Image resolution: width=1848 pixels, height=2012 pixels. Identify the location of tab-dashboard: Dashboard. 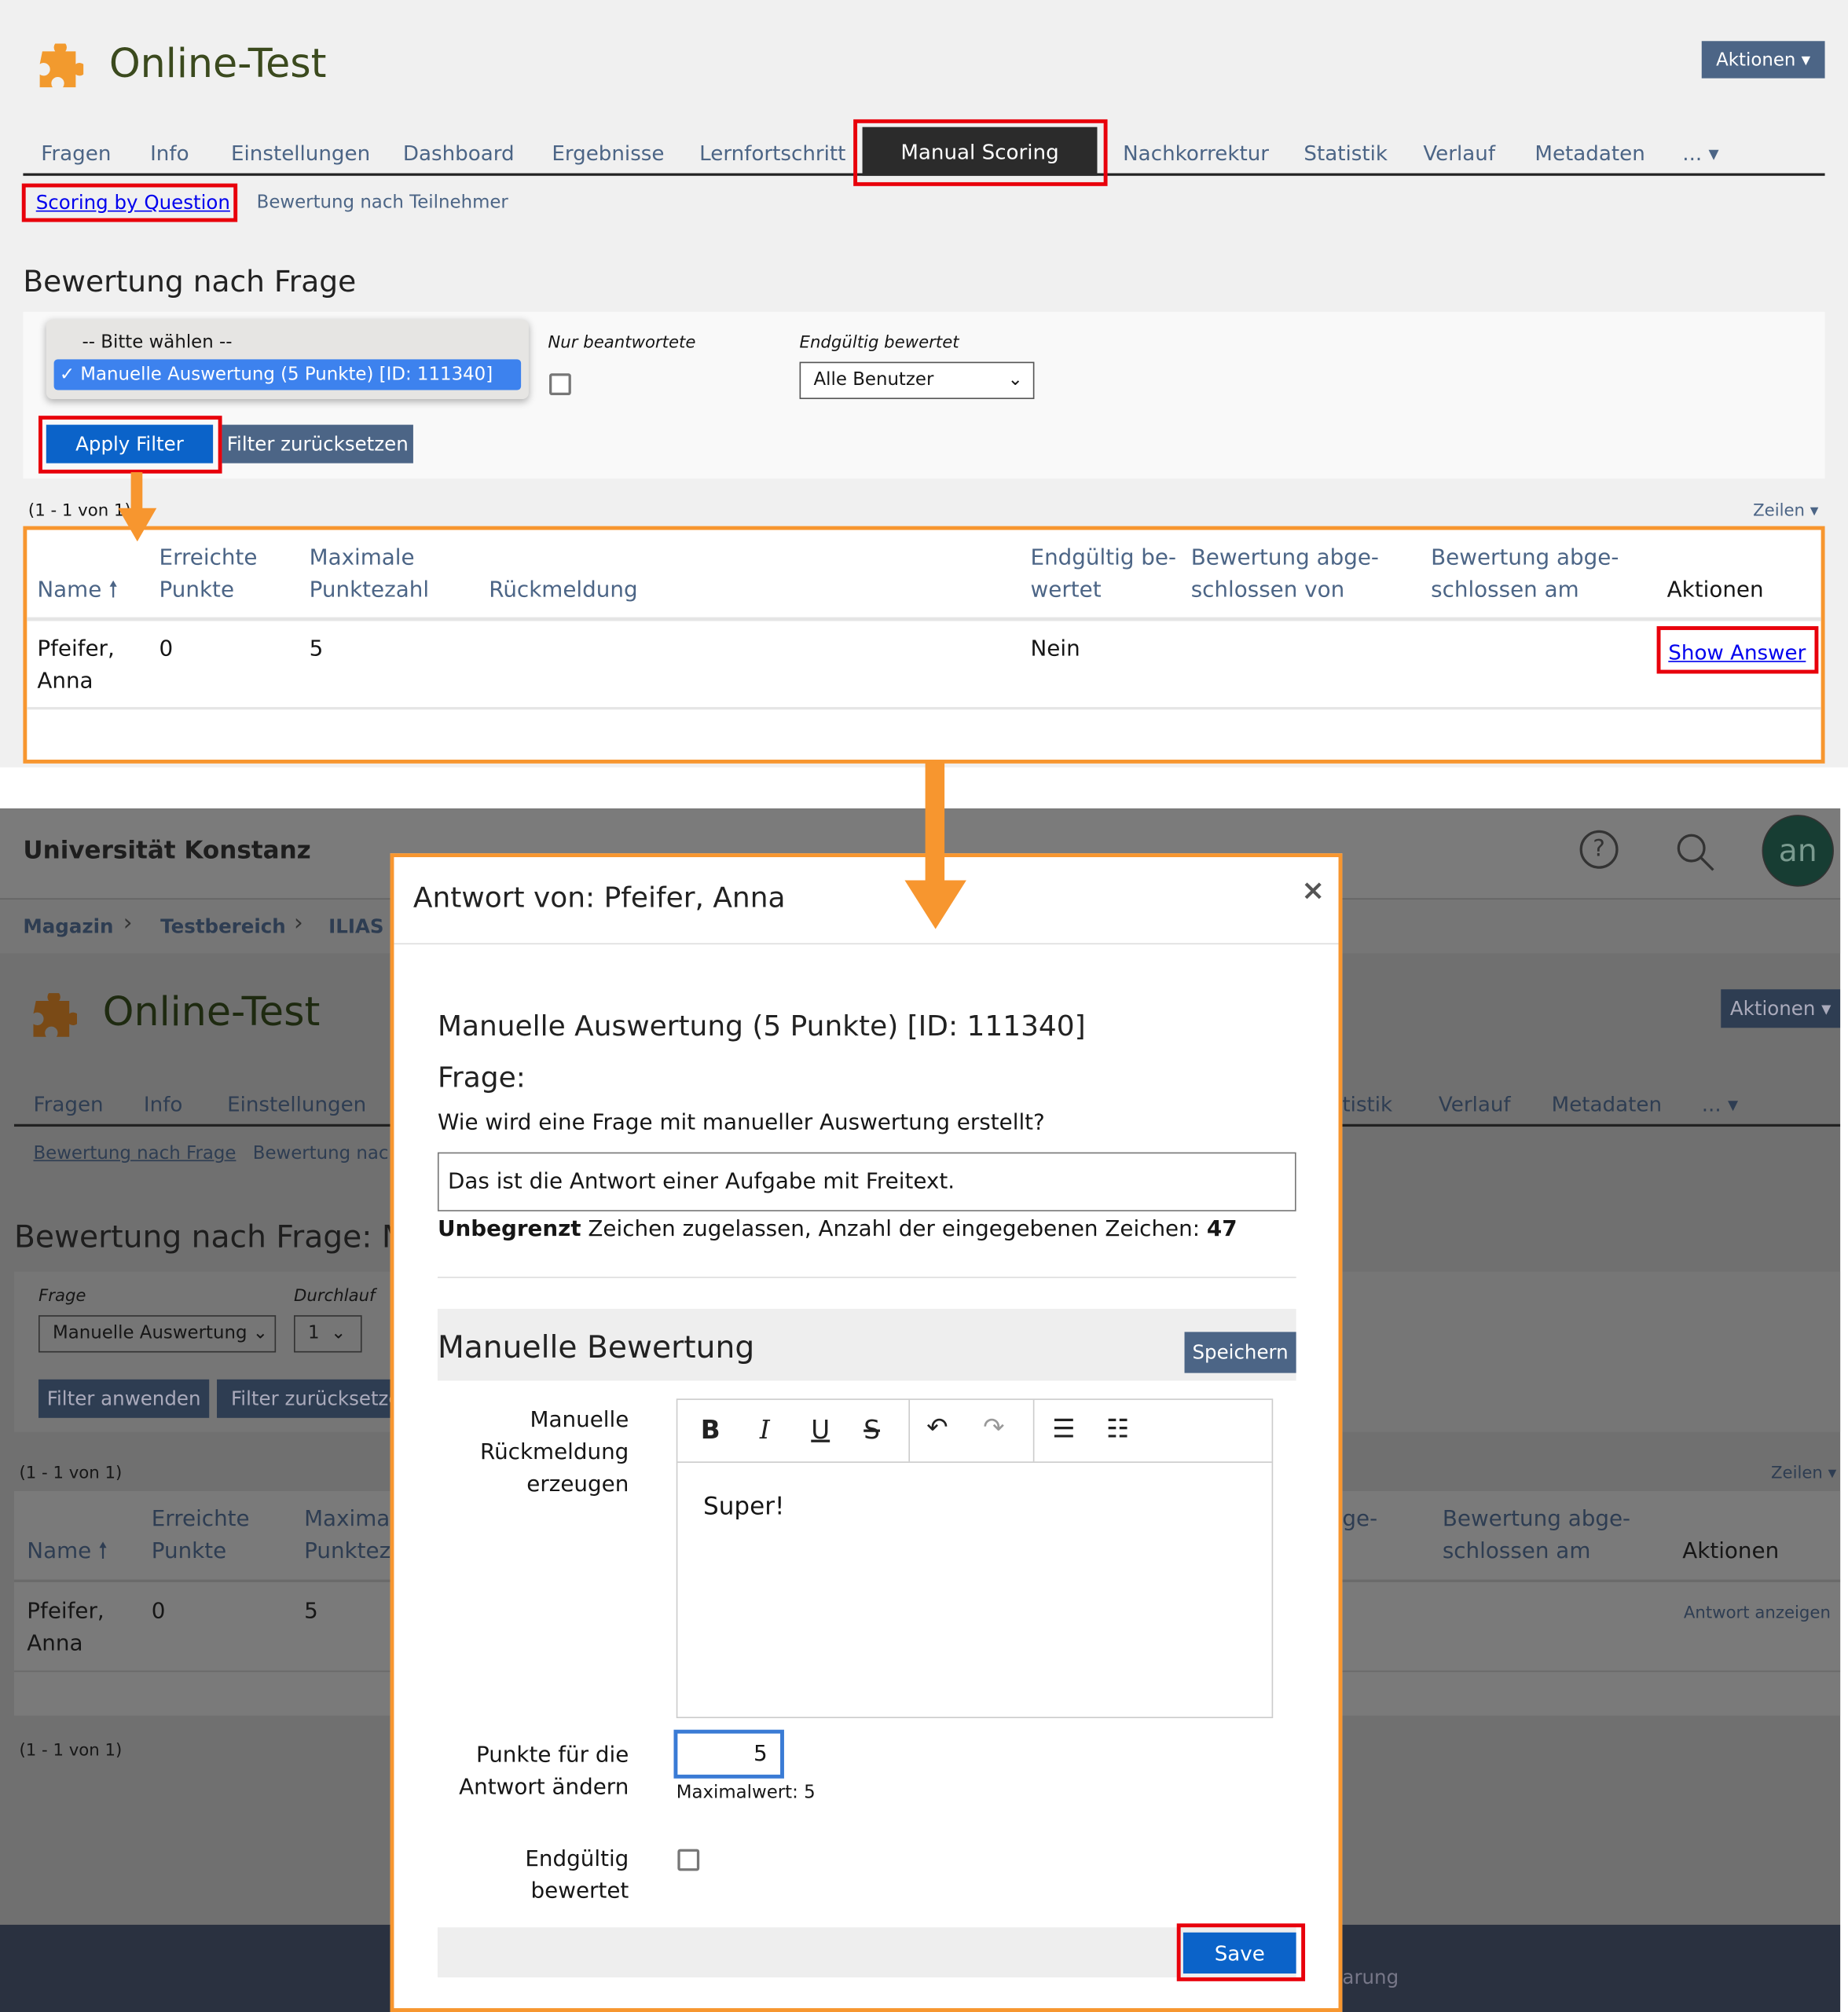
(459, 153).